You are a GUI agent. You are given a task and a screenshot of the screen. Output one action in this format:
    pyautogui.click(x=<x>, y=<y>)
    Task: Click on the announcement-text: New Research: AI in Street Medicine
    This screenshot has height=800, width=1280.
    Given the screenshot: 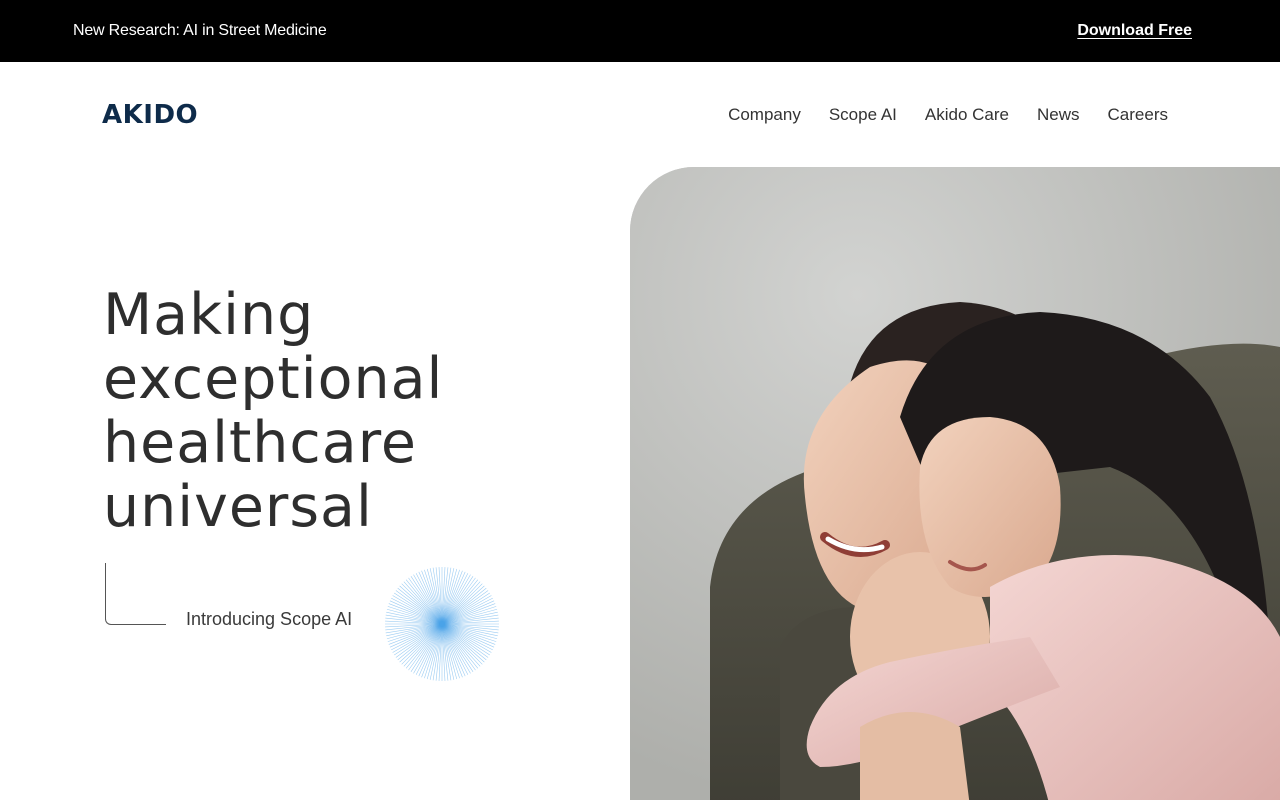 What is the action you would take?
    pyautogui.click(x=200, y=30)
    